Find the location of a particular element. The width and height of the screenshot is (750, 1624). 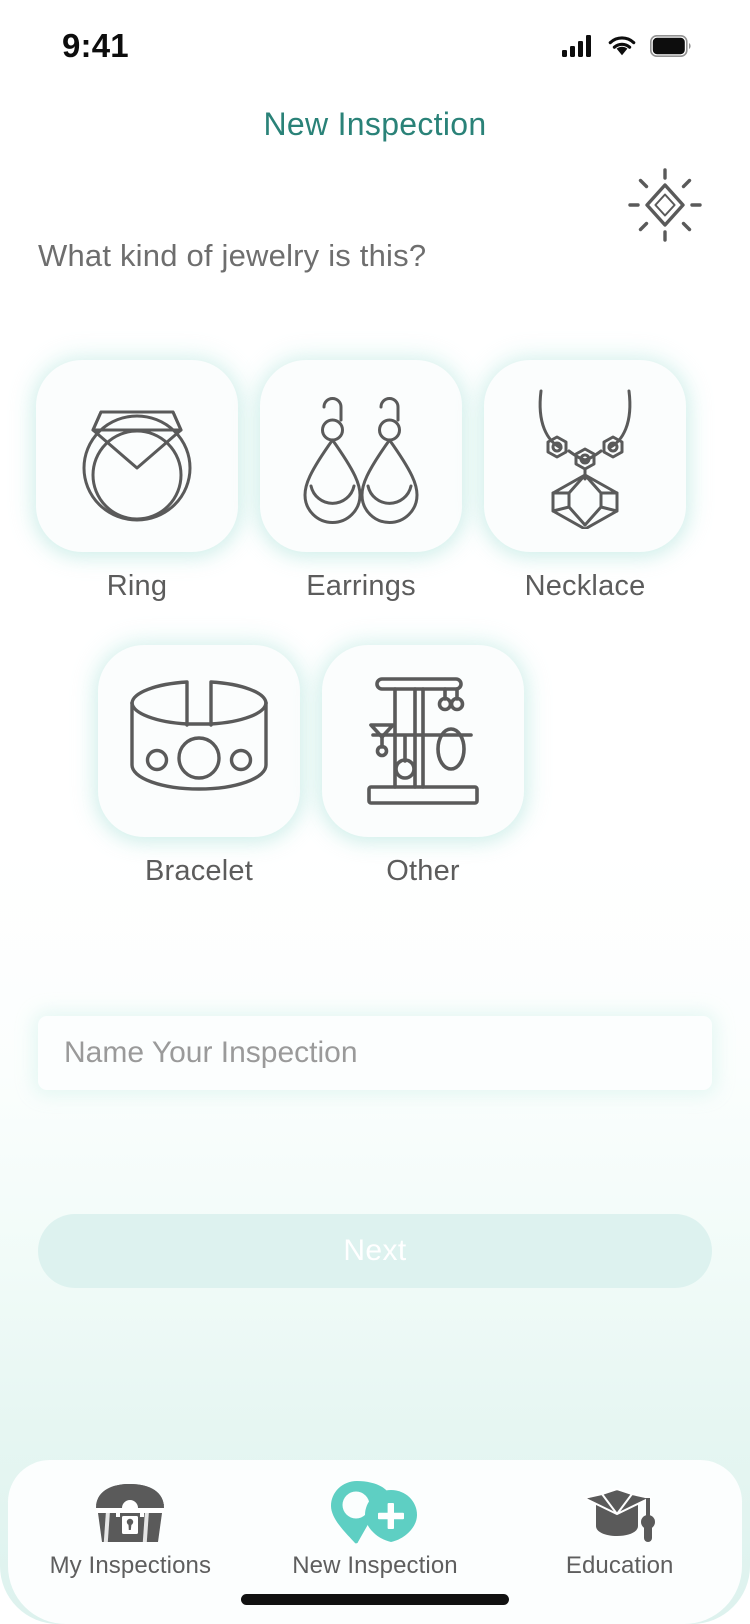

other-tile is located at coordinates (423, 741).